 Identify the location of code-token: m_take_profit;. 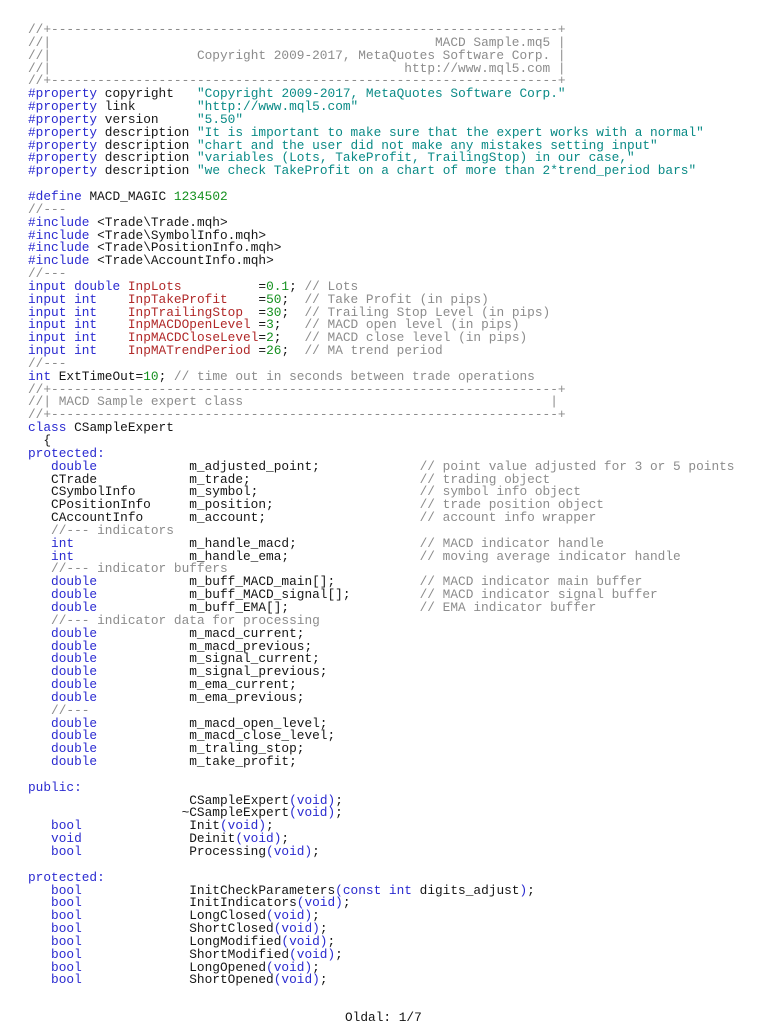
(243, 762).